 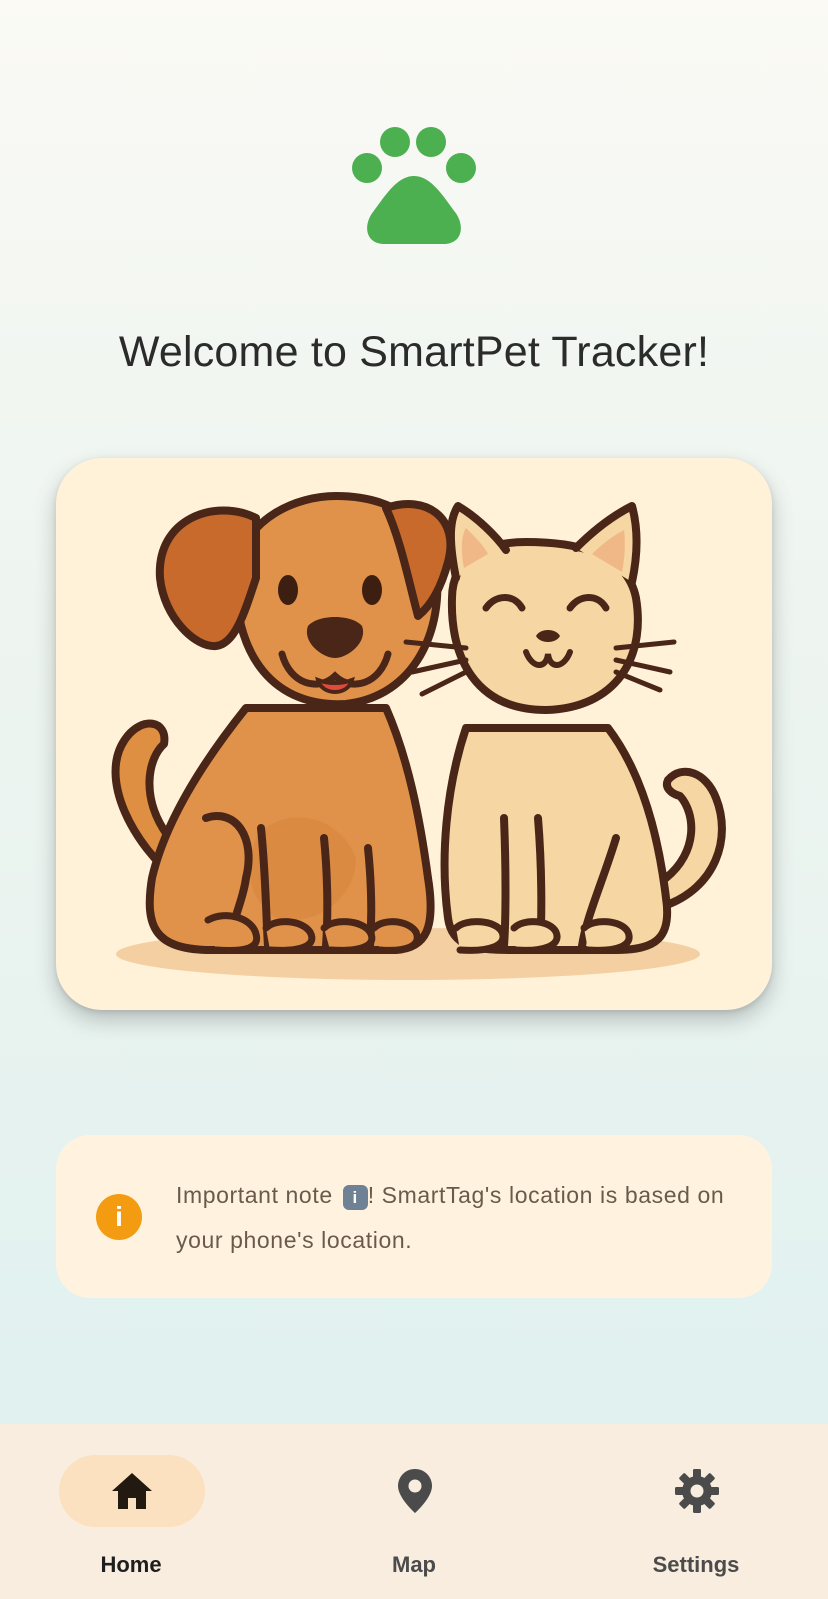 What do you see at coordinates (131, 1511) in the screenshot?
I see `nav-item-home: Home` at bounding box center [131, 1511].